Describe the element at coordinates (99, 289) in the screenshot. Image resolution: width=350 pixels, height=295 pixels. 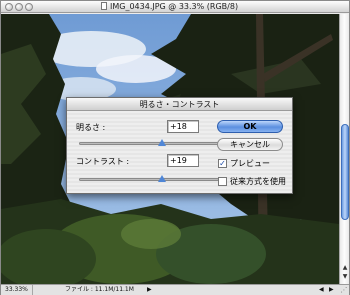
I see `file-size-info: ファイル : 11.1M/11.1M` at that location.